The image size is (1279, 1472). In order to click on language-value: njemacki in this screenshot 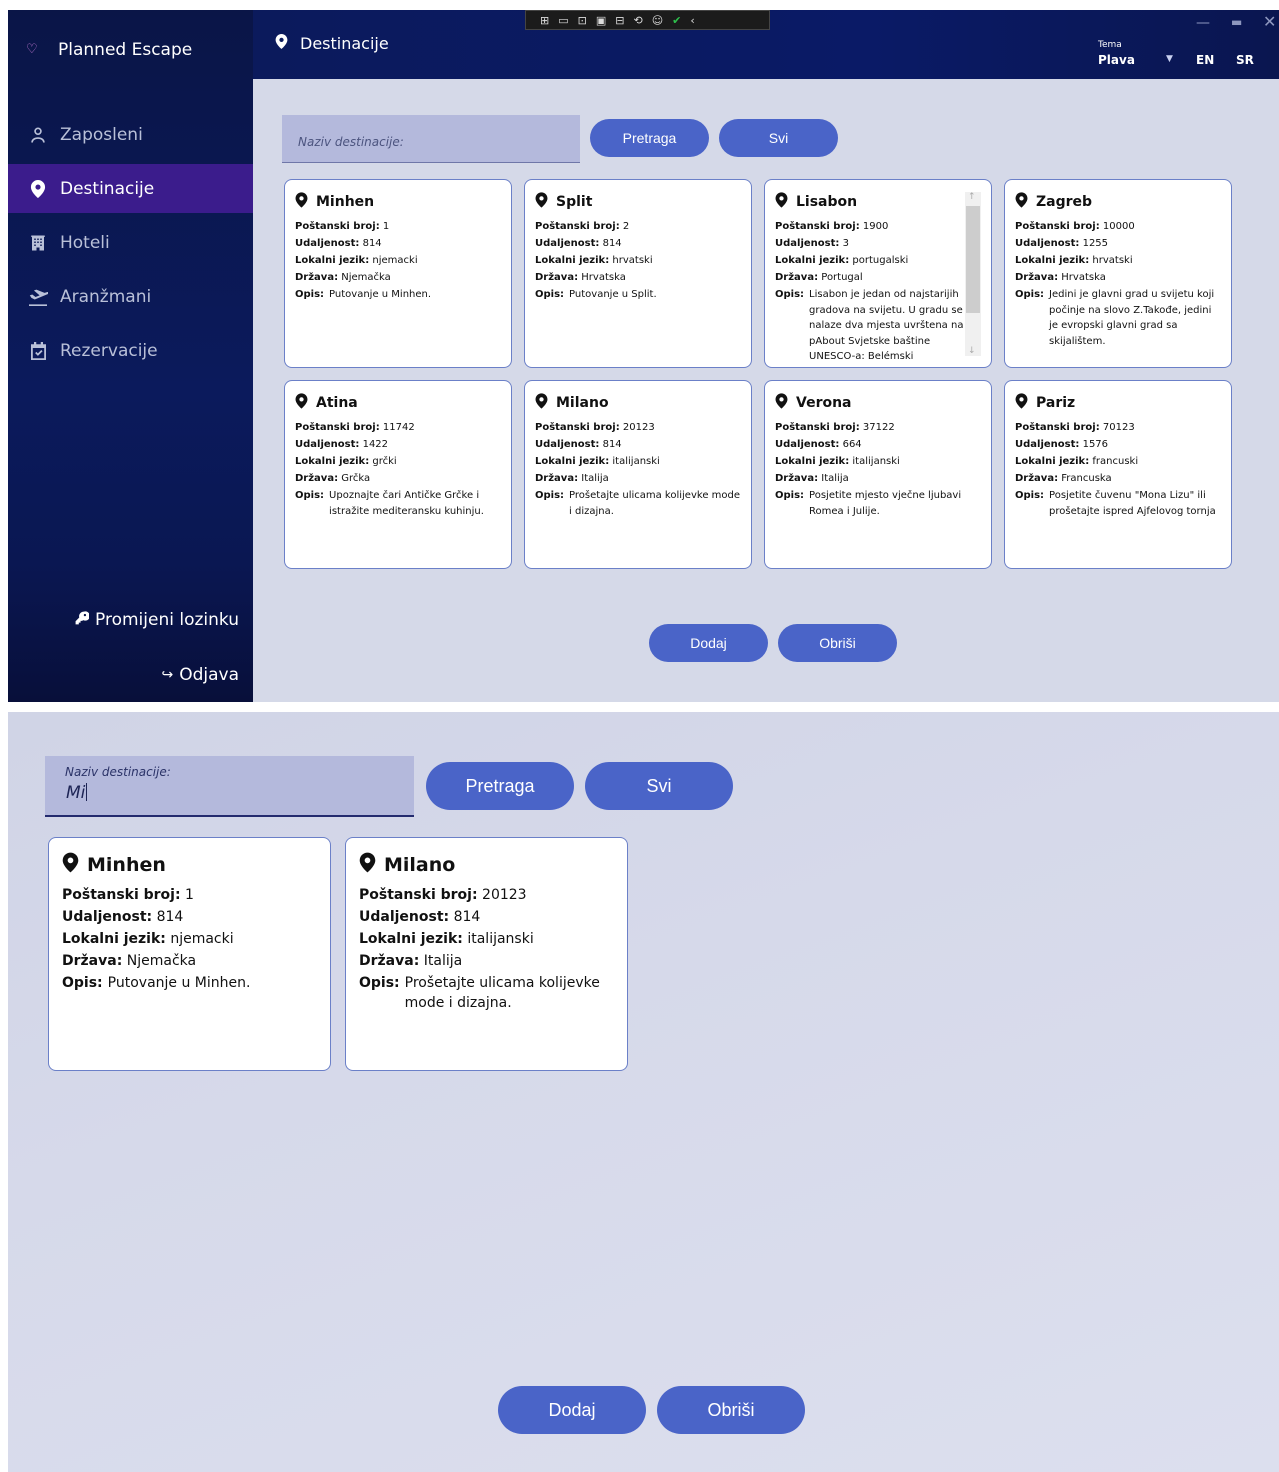, I will do `click(202, 939)`.